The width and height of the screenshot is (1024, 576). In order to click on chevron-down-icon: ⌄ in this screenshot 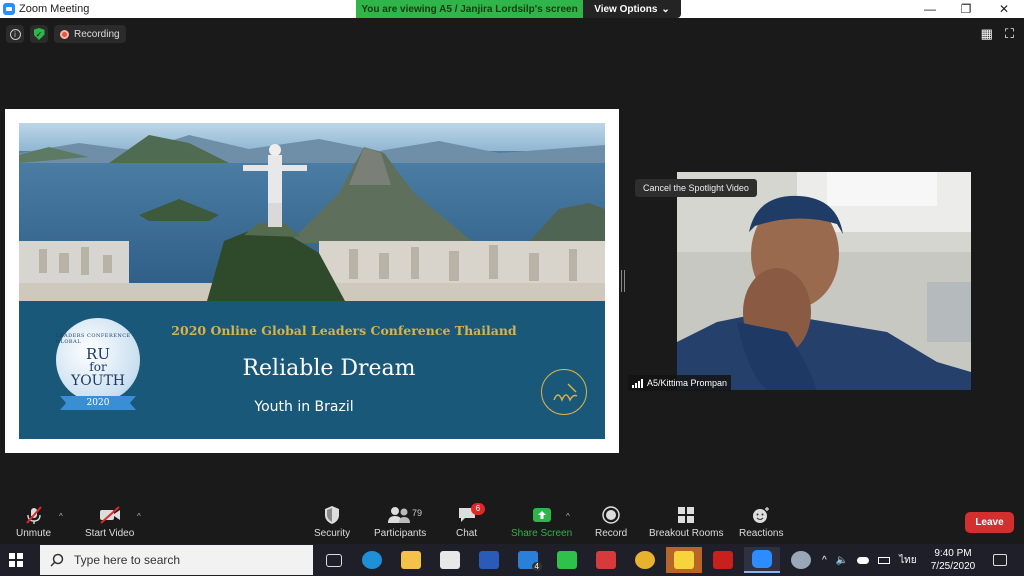, I will do `click(665, 9)`.